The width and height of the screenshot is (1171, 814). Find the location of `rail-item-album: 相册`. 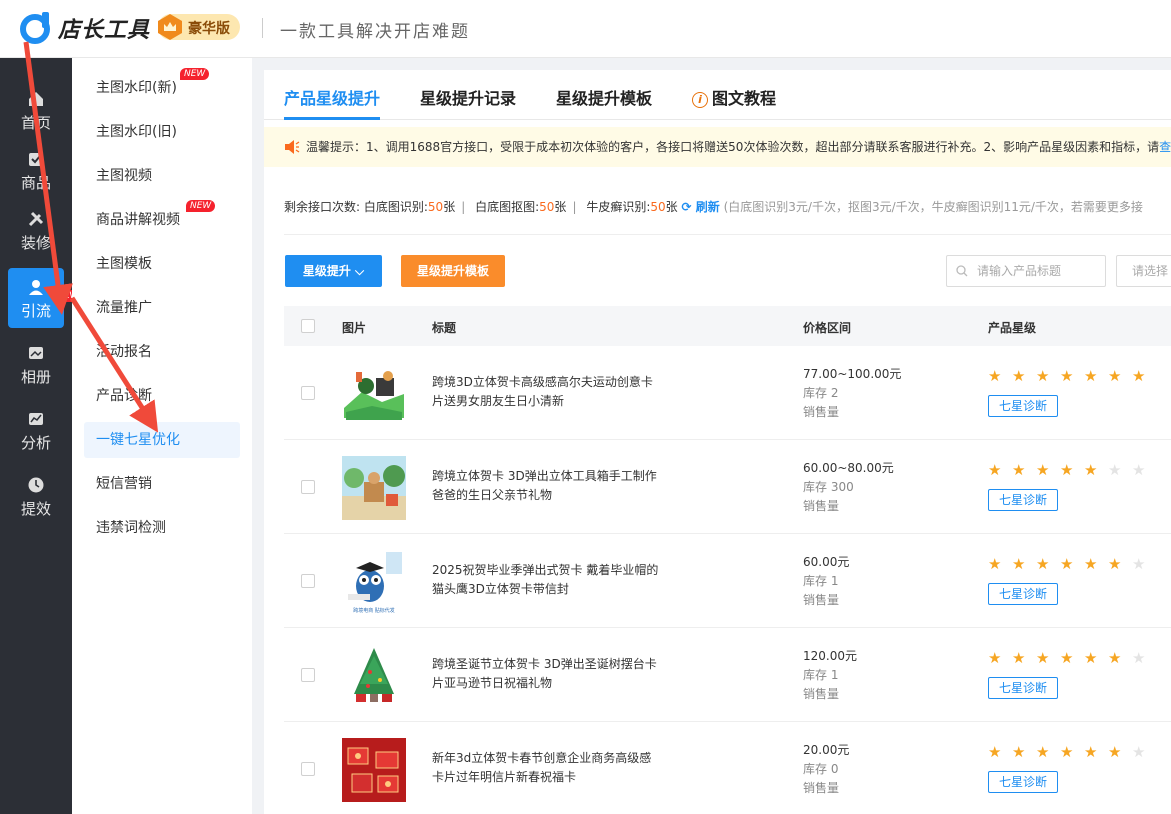

rail-item-album: 相册 is located at coordinates (36, 364).